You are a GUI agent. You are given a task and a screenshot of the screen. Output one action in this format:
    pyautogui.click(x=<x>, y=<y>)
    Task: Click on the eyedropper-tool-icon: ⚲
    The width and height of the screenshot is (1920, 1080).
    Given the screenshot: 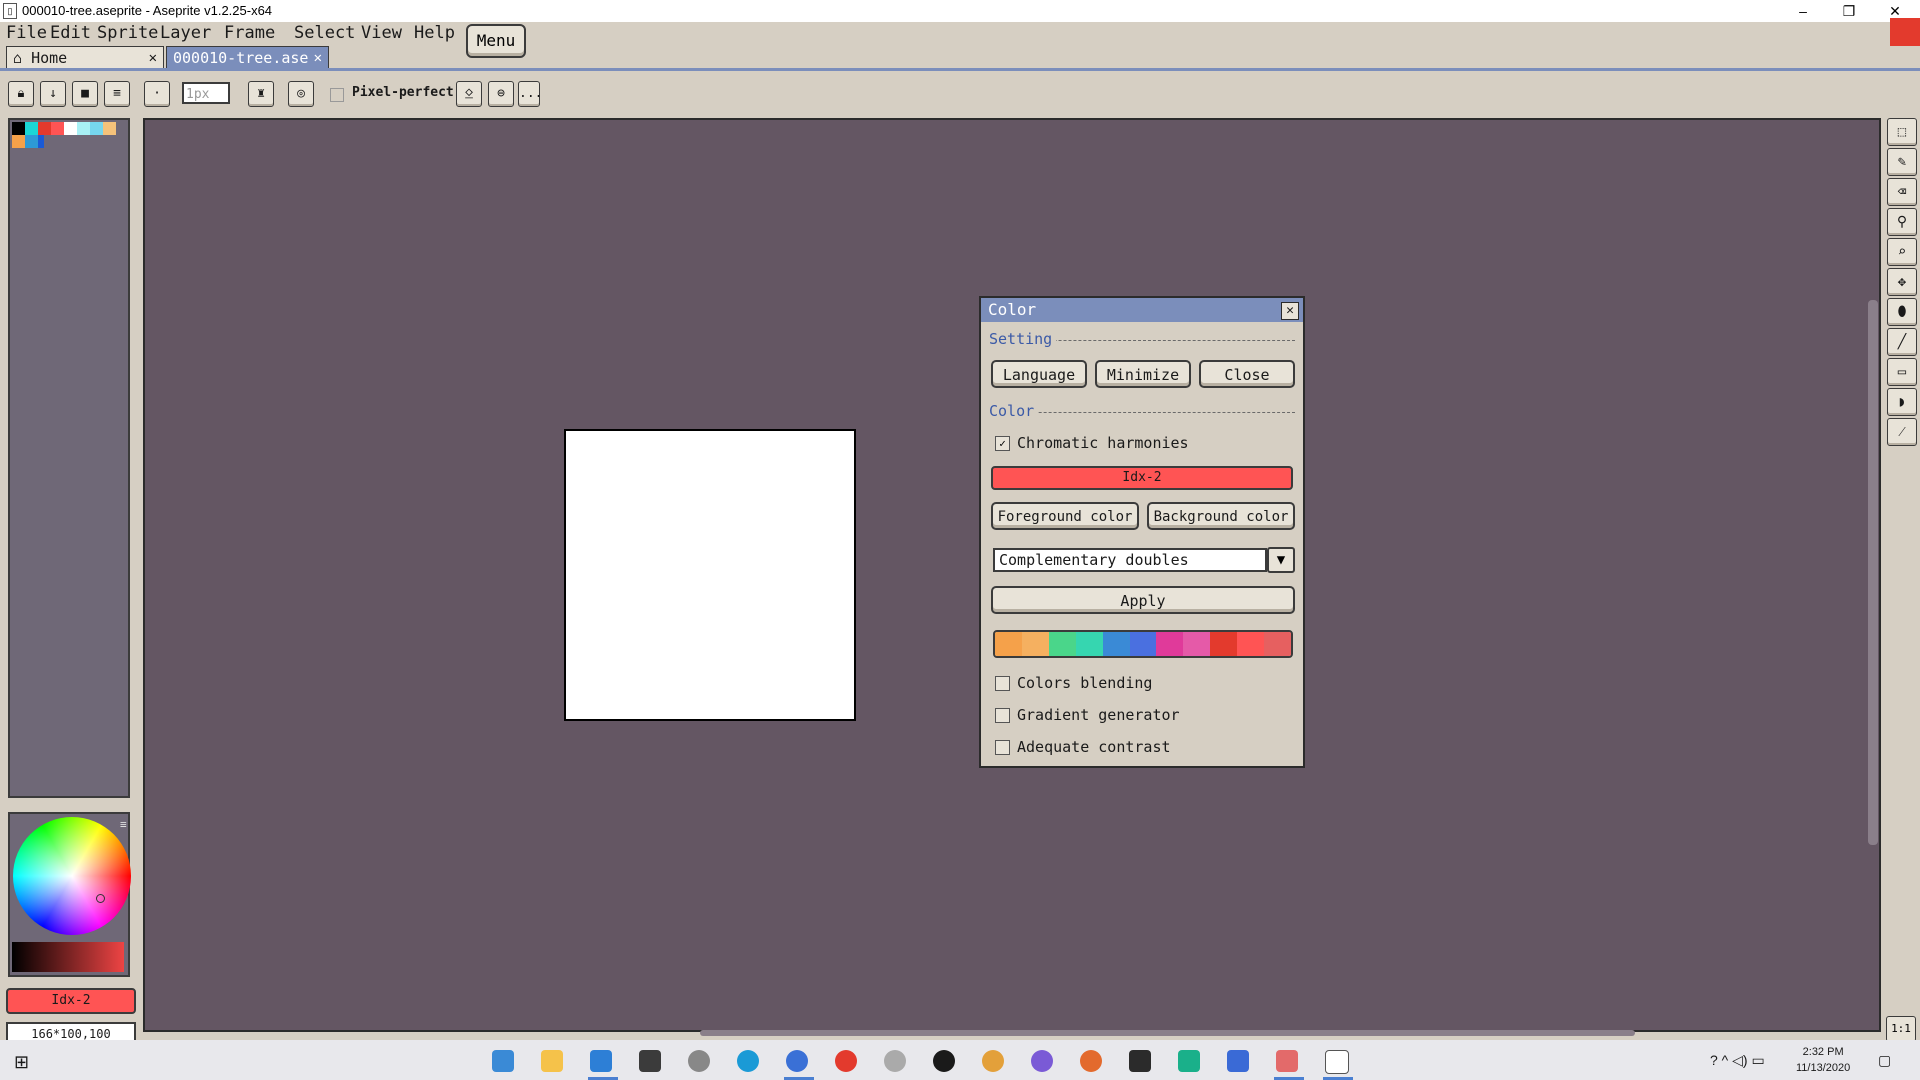 What is the action you would take?
    pyautogui.click(x=1902, y=222)
    